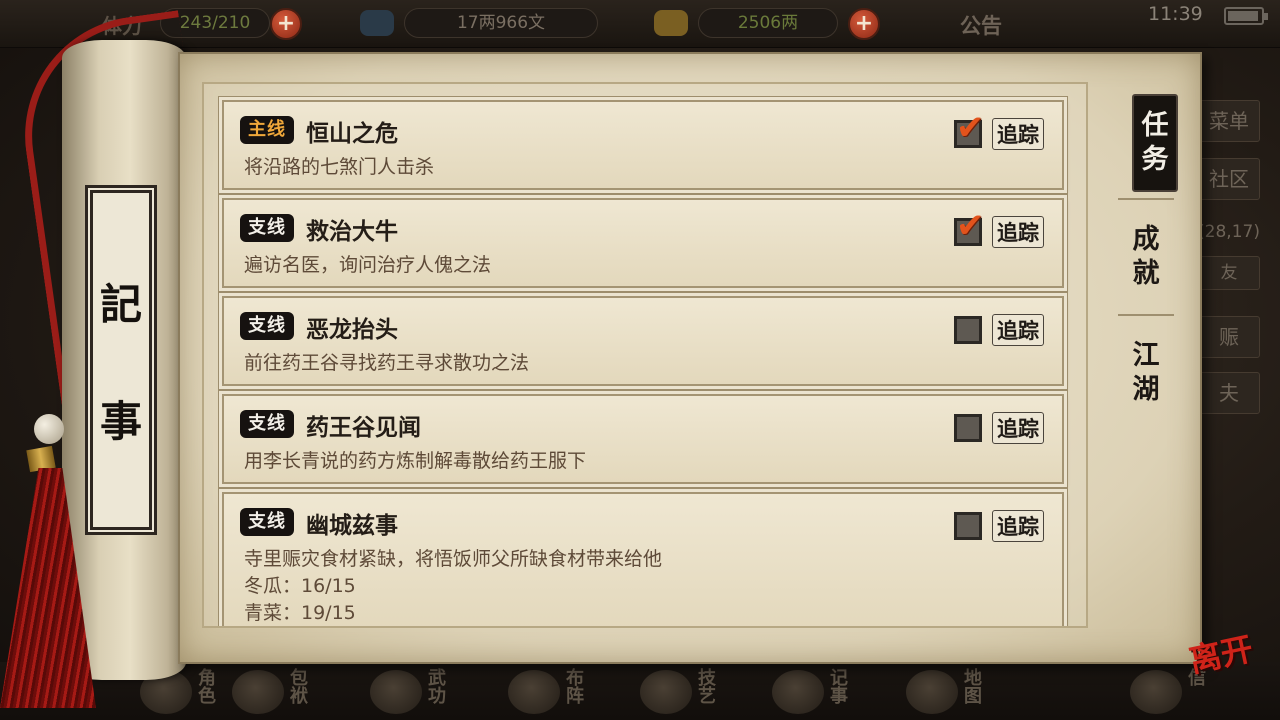 The width and height of the screenshot is (1280, 720). Describe the element at coordinates (120, 304) in the screenshot. I see `title-char: 記` at that location.